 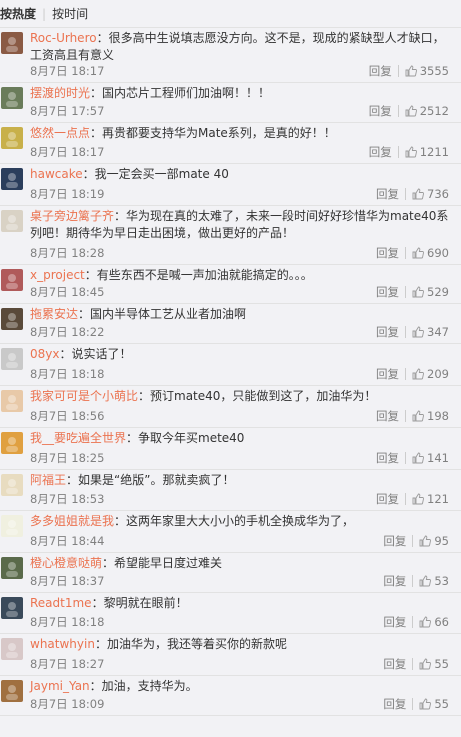 I want to click on comment-timestamp: 8月7日 18:27, so click(x=67, y=664).